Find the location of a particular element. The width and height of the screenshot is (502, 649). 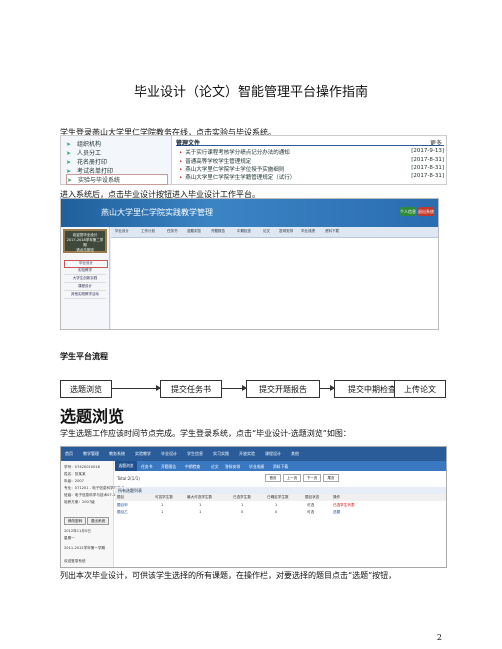

page-number: 2 is located at coordinates (439, 637).